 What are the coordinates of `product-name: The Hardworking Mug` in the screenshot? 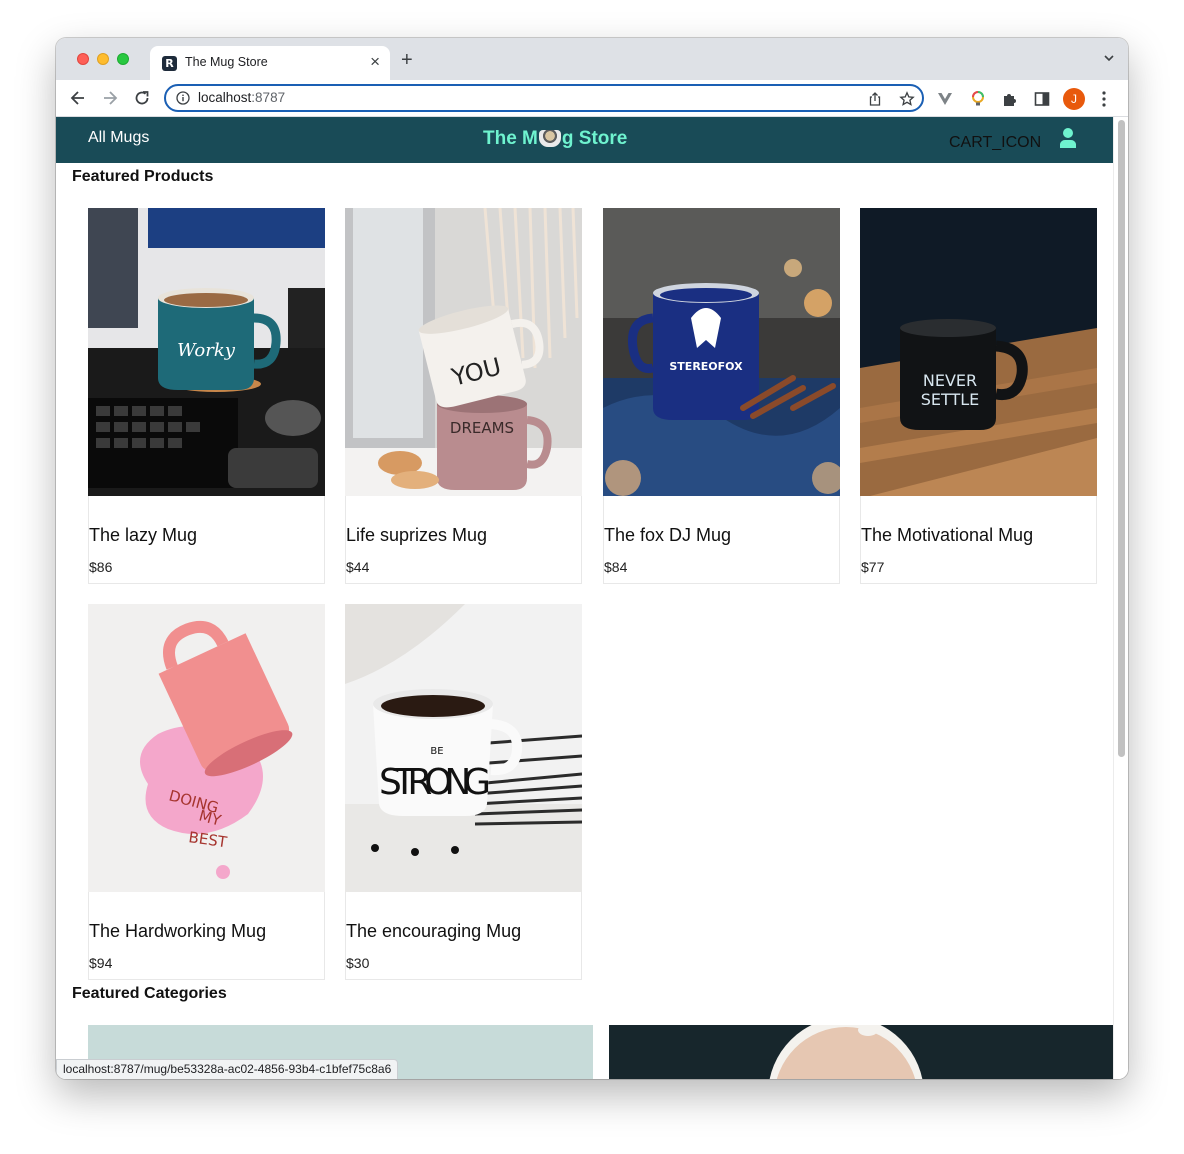 It's located at (177, 931).